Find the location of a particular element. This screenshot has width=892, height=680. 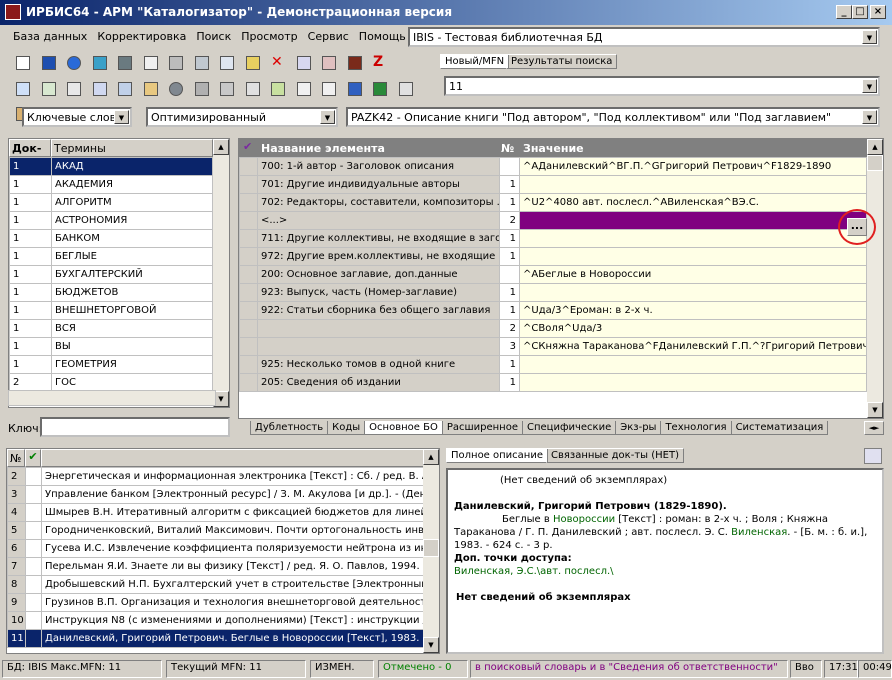

scroll-thumb is located at coordinates (431, 548).